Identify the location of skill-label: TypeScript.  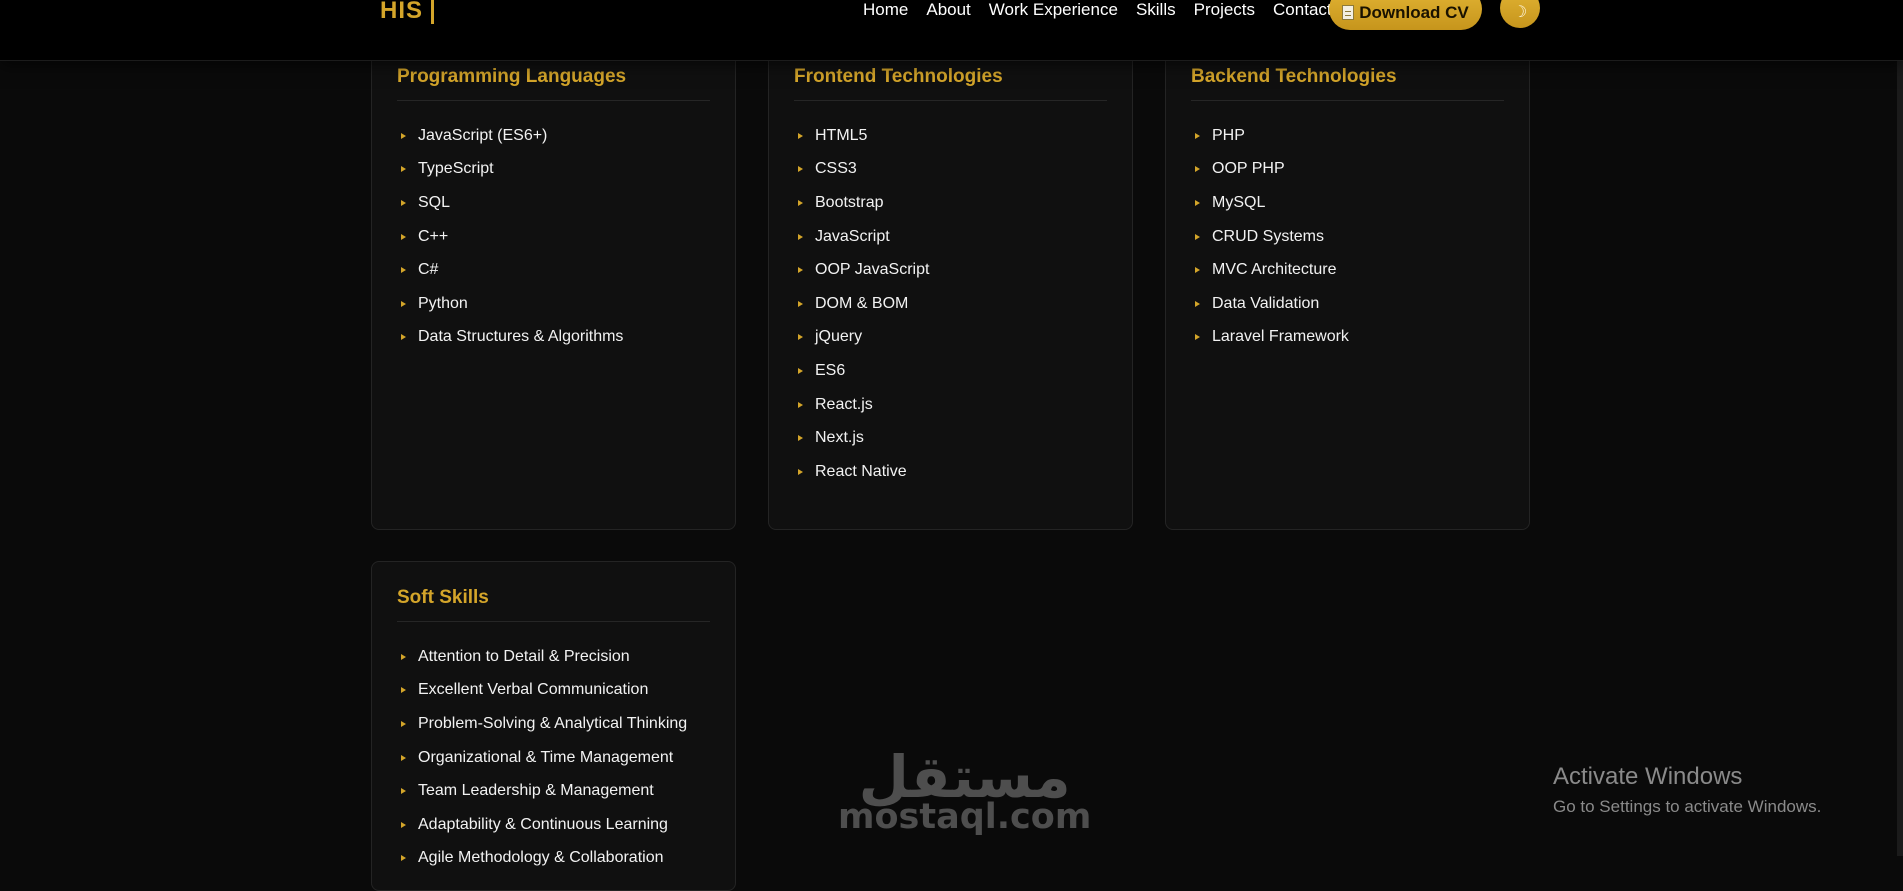
(456, 169).